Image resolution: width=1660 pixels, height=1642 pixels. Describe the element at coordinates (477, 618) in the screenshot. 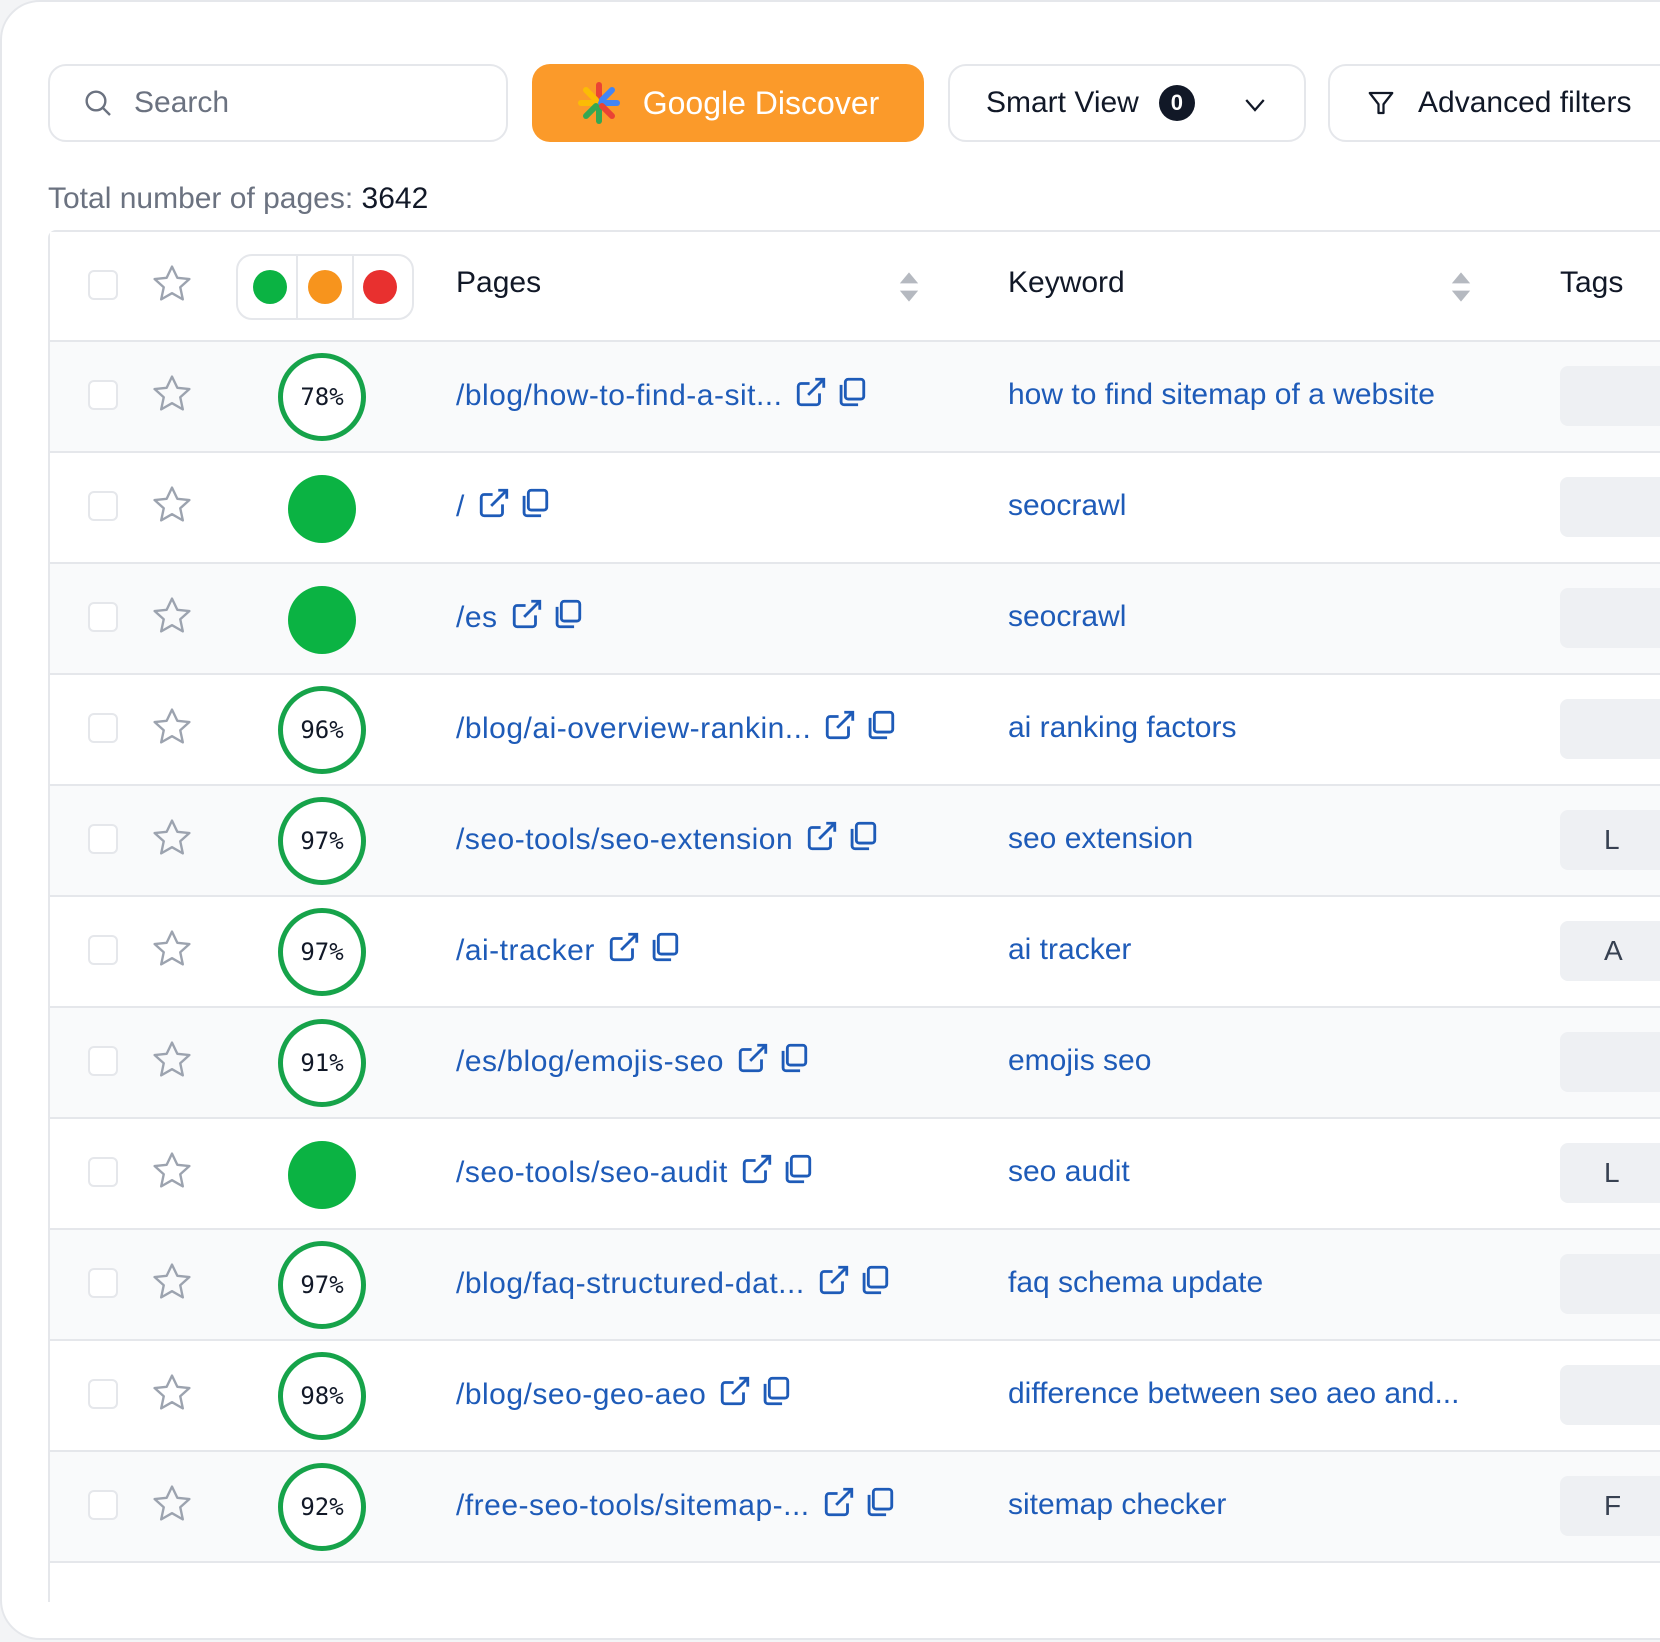

I see `page-link: /es` at that location.